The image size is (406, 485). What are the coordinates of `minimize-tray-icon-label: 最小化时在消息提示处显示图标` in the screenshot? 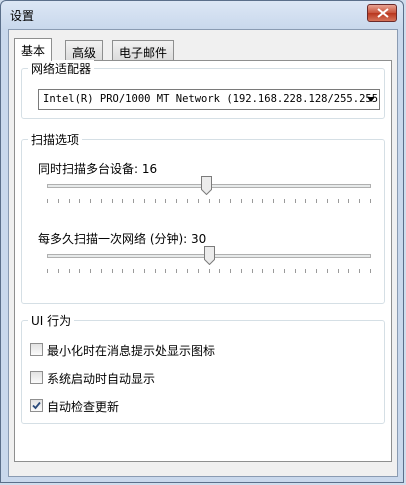 It's located at (131, 351).